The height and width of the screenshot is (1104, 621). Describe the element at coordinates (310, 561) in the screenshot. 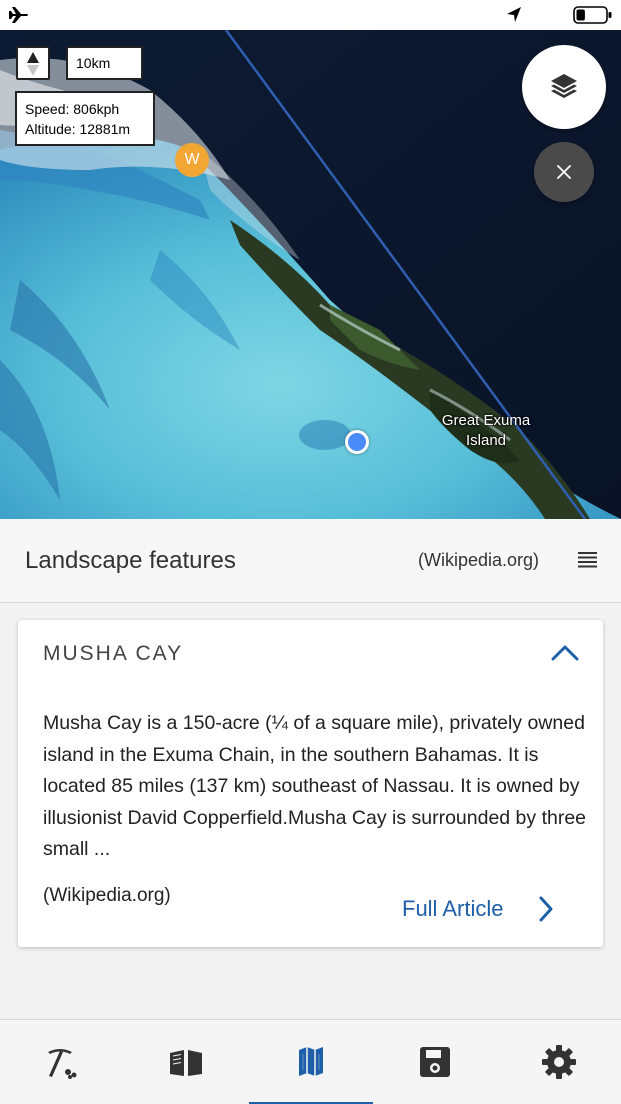

I see `section-header: Landscape features (Wikipedia.org)` at that location.